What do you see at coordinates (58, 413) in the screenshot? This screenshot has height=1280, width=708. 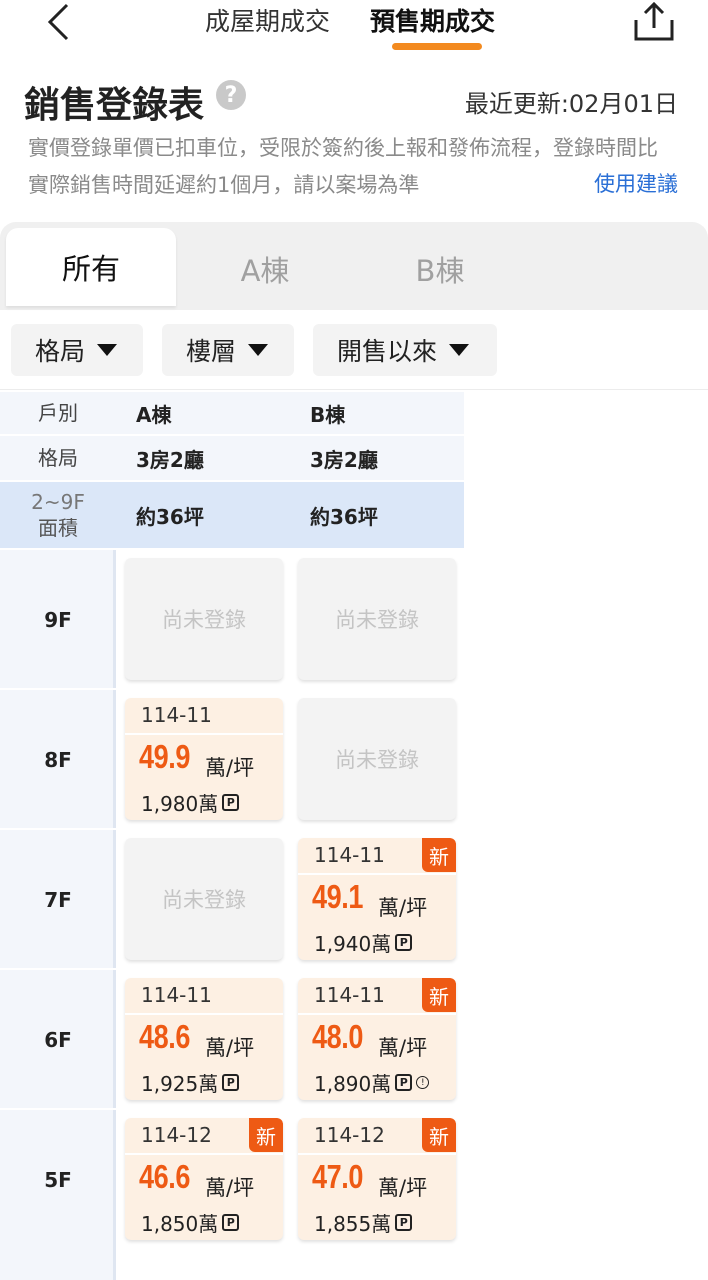 I see `row-label-unit: 戶別` at bounding box center [58, 413].